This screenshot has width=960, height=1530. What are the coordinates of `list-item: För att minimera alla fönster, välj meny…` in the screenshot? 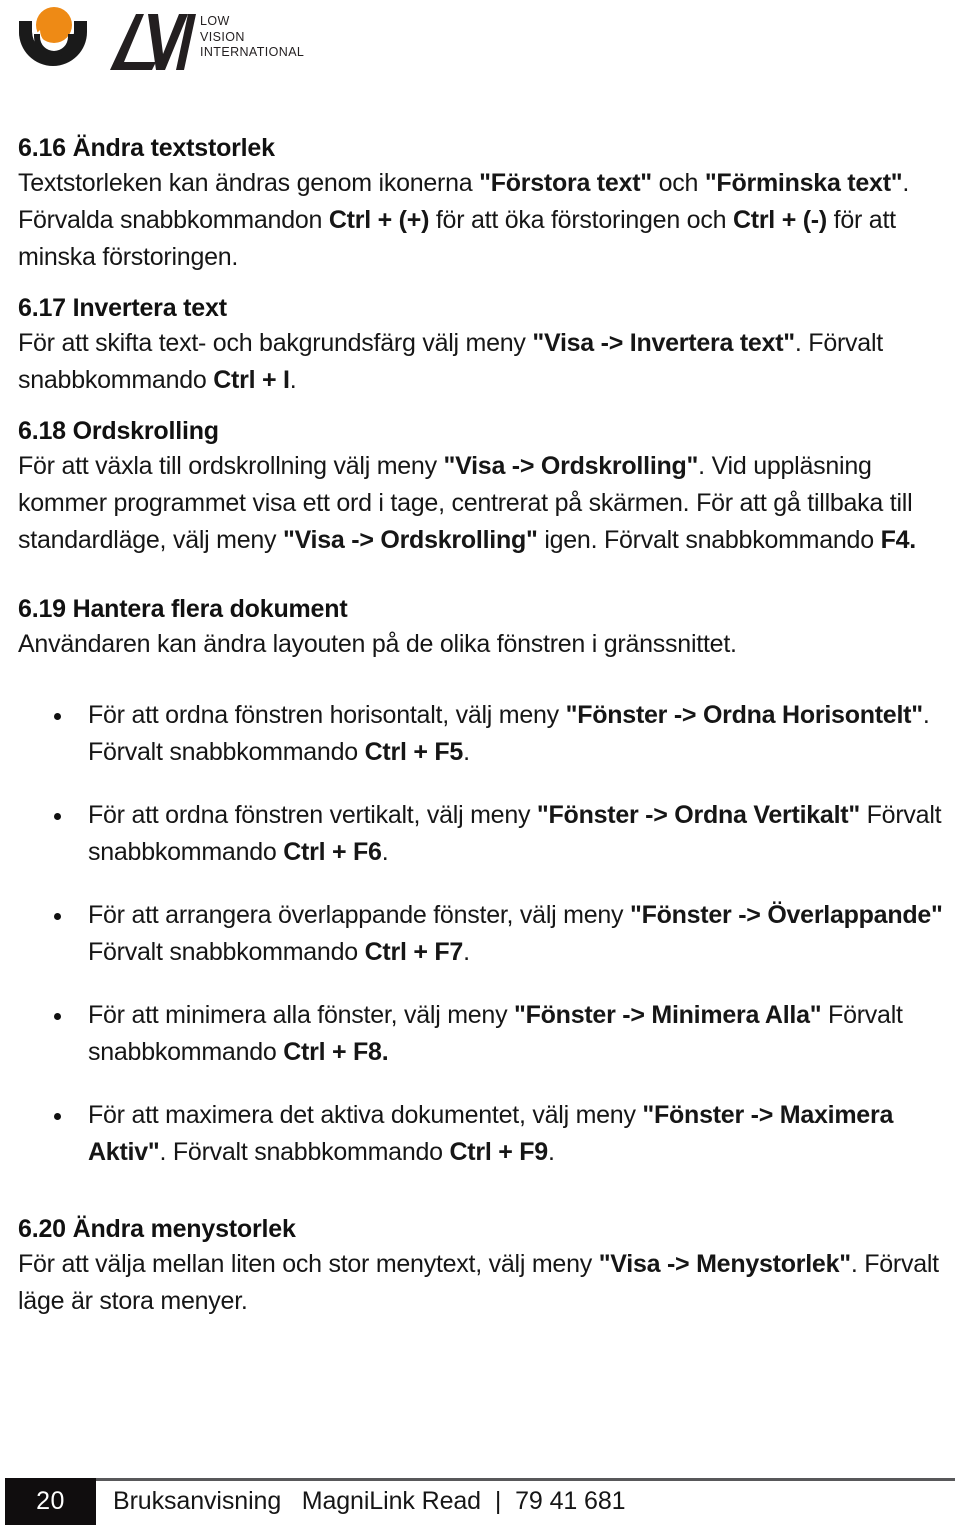 It's located at (485, 1034).